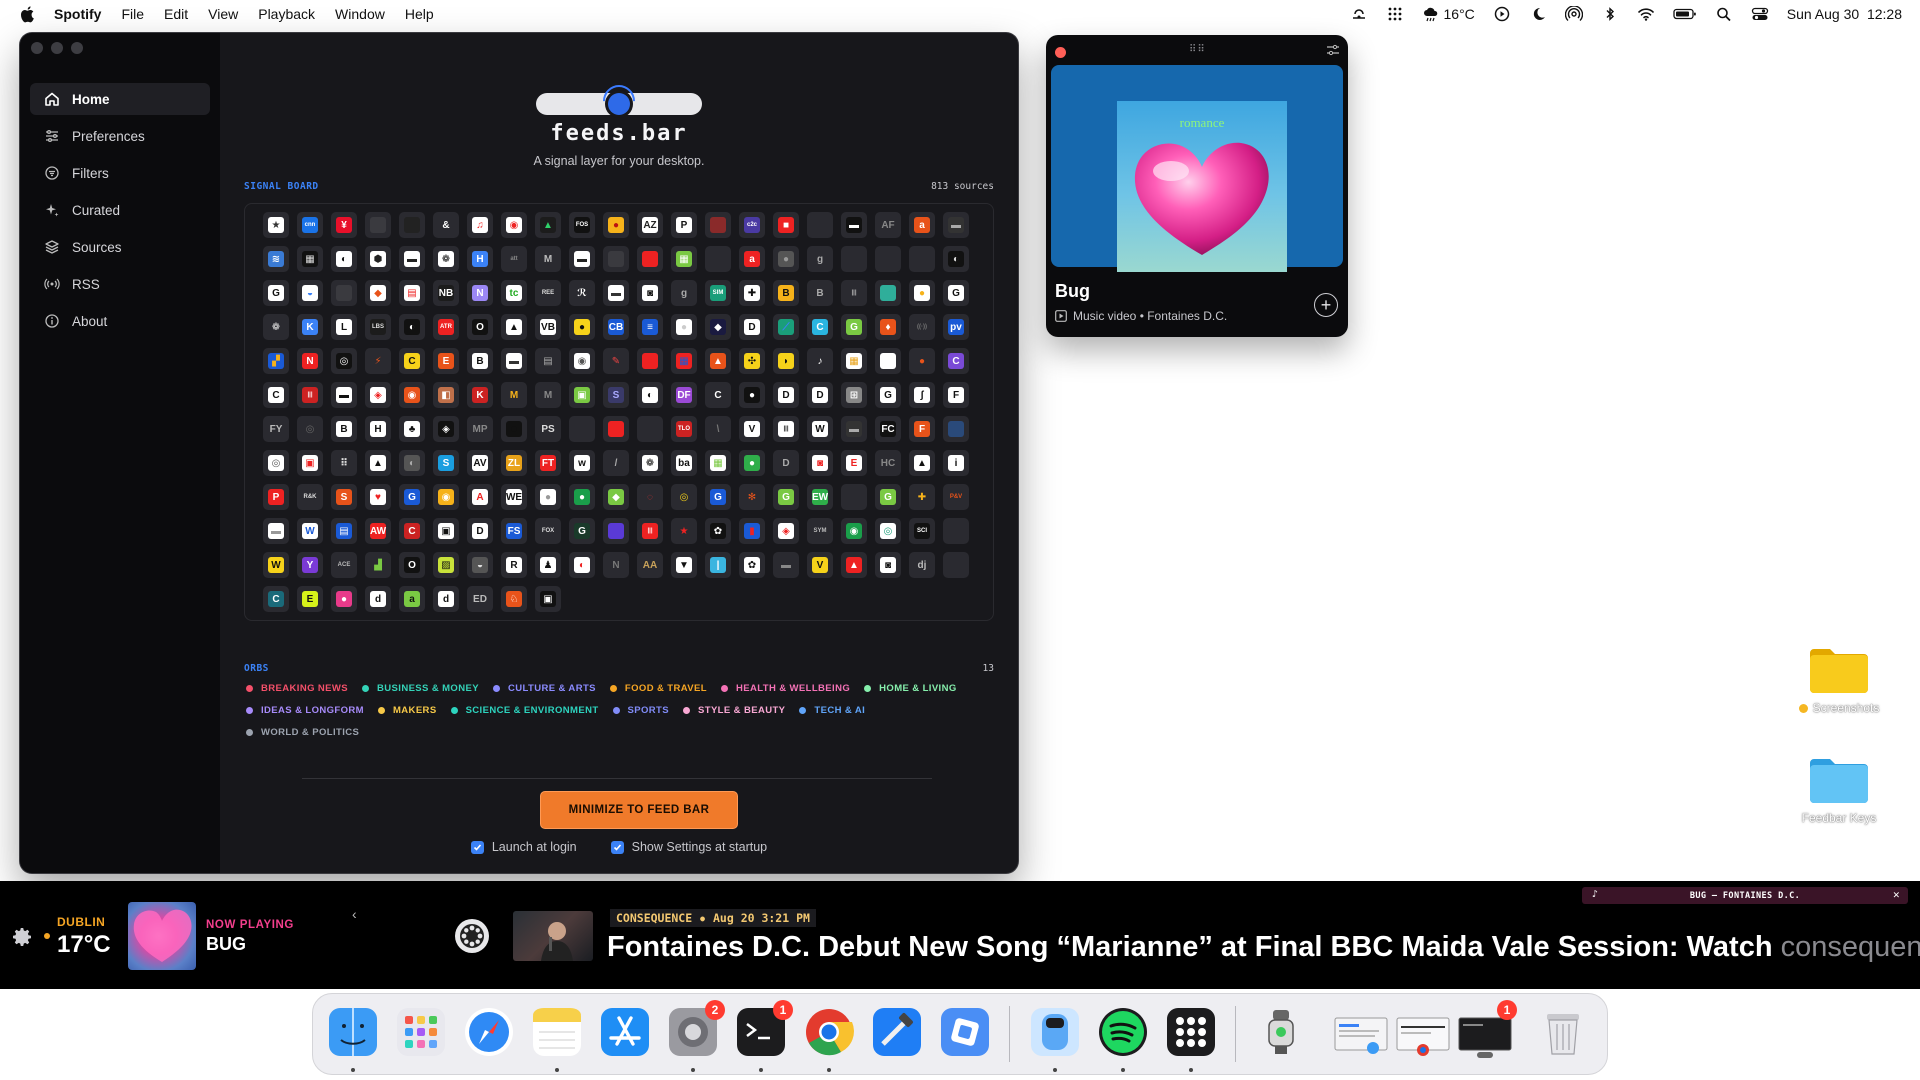 The image size is (1920, 1080). Describe the element at coordinates (888, 225) in the screenshot. I see `source-tile: AF` at that location.